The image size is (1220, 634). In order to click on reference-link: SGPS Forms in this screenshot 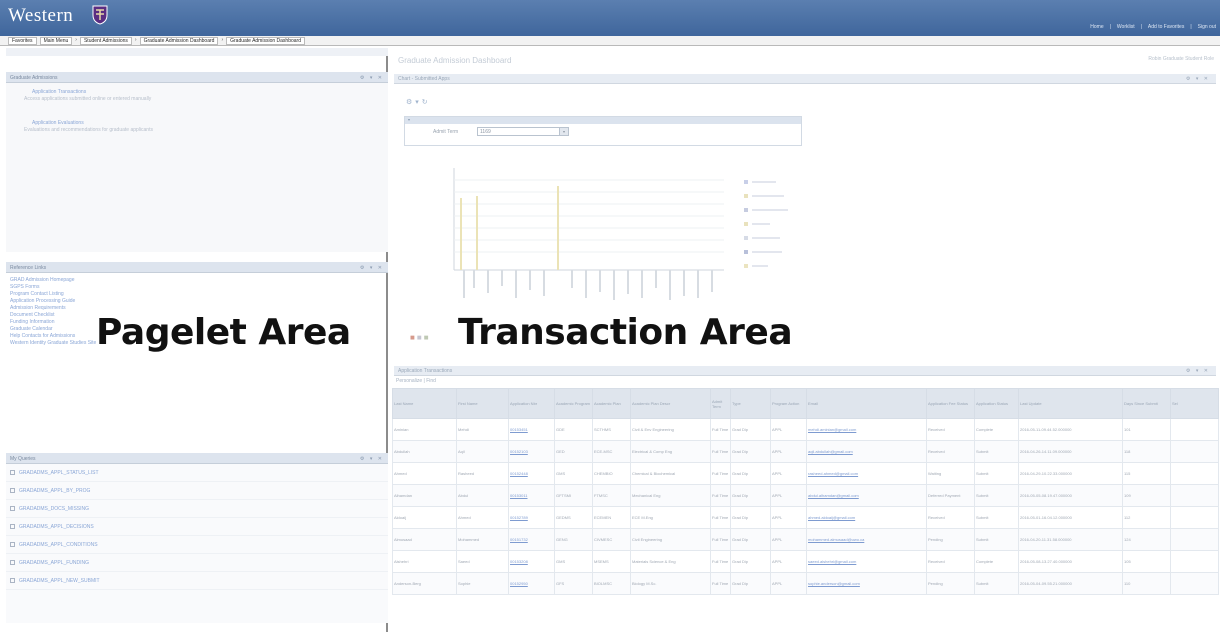, I will do `click(197, 287)`.